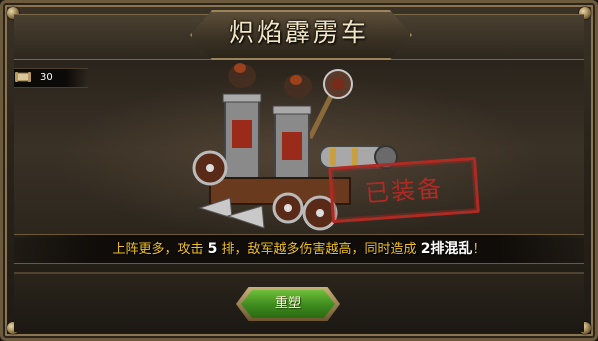 This screenshot has height=341, width=598. Describe the element at coordinates (160, 249) in the screenshot. I see `description-part1: 上阵更多，攻击` at that location.